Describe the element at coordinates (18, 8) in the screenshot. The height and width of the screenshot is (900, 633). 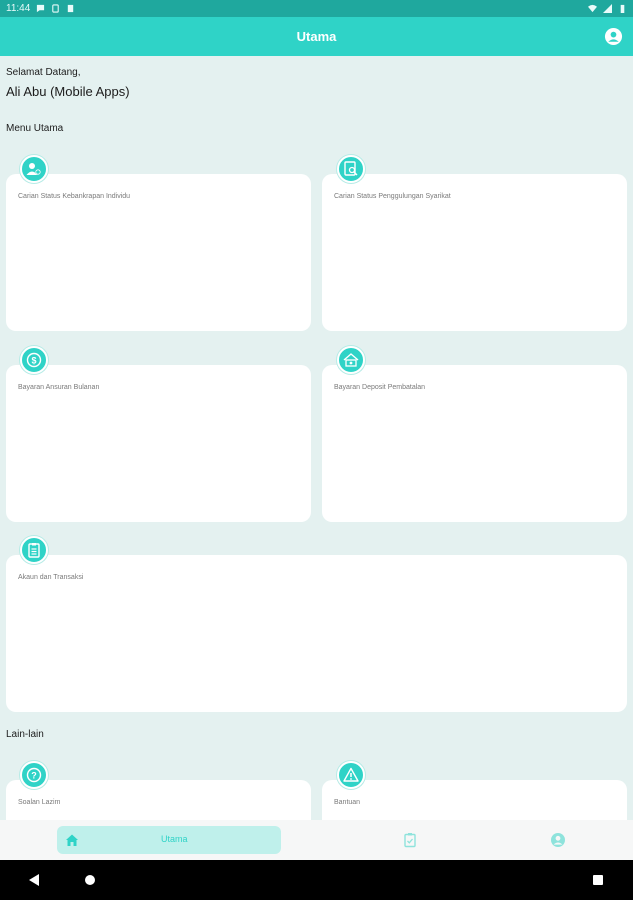
I see `status-time: 11:44` at that location.